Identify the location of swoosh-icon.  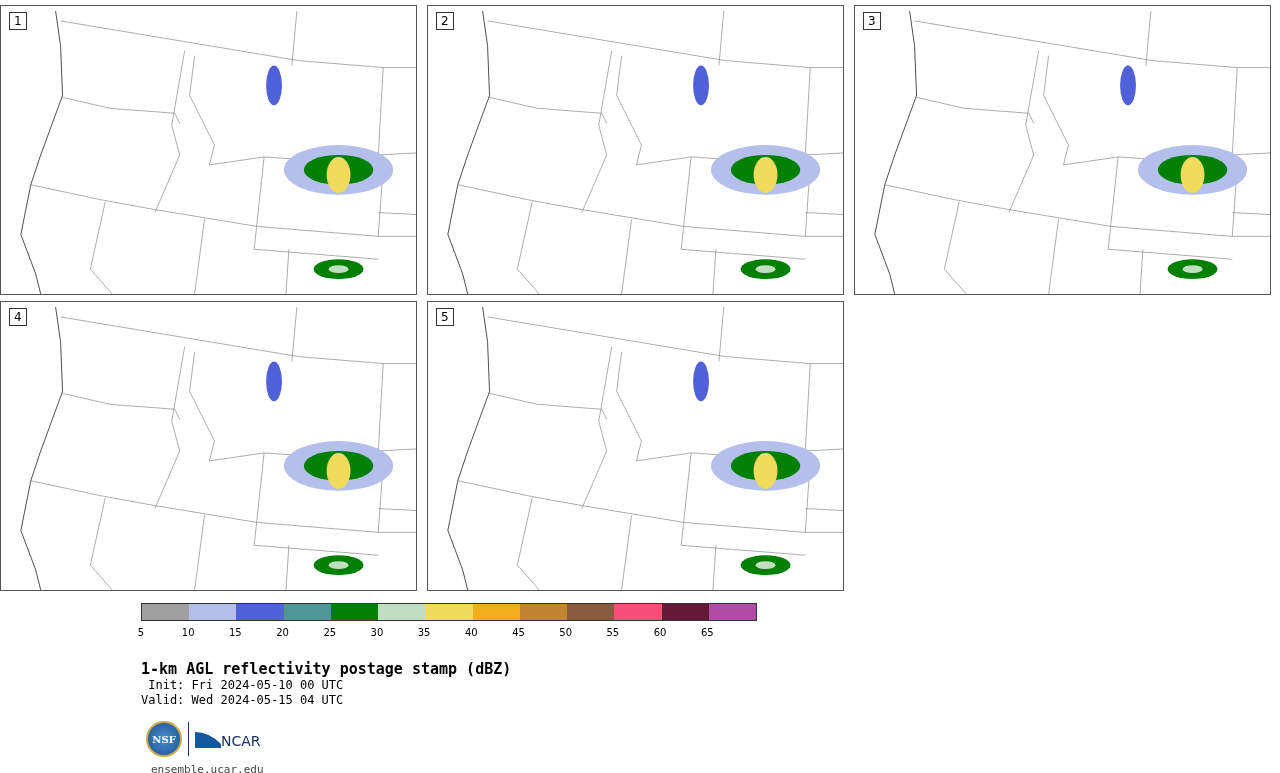
(208, 739).